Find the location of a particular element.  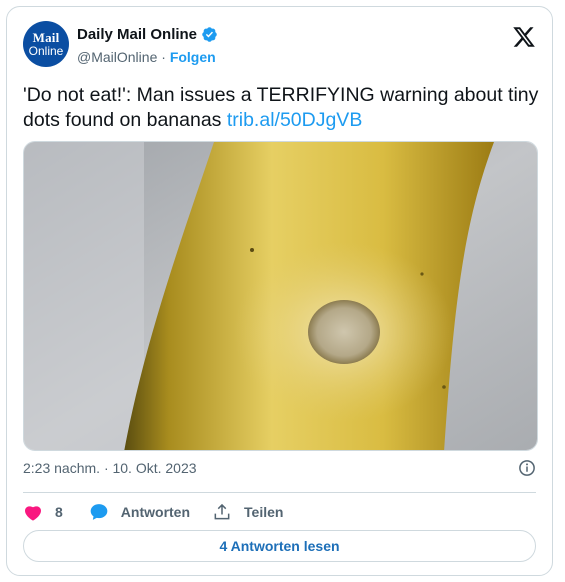

handle-row: @MailOnline · Folgen is located at coordinates (146, 57).